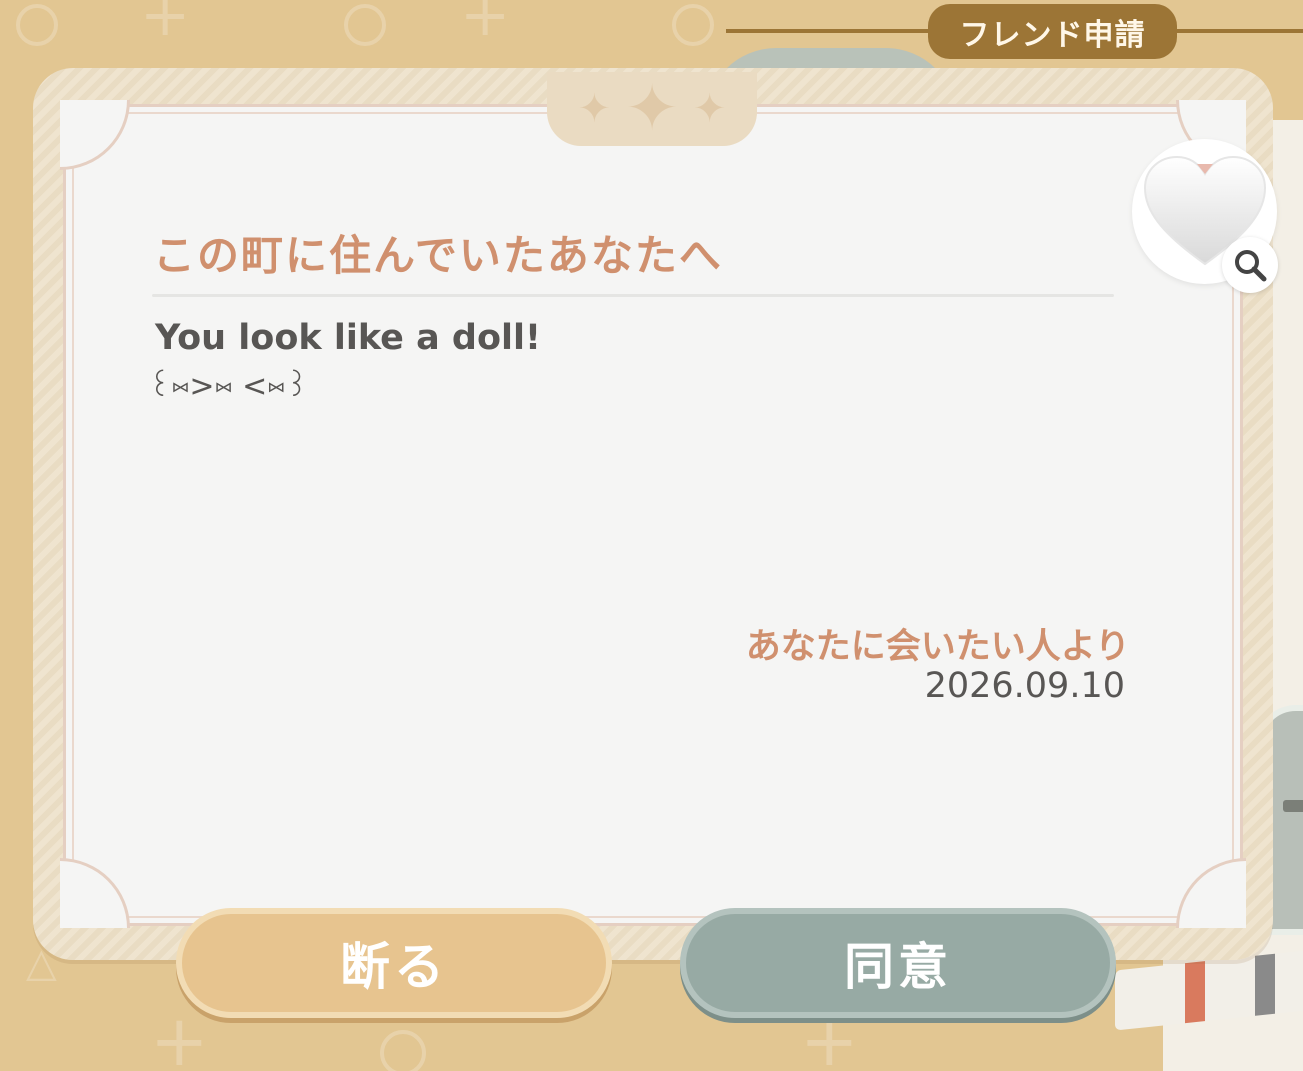  What do you see at coordinates (937, 647) in the screenshot?
I see `letter-signature: あなたに会いたい人より` at bounding box center [937, 647].